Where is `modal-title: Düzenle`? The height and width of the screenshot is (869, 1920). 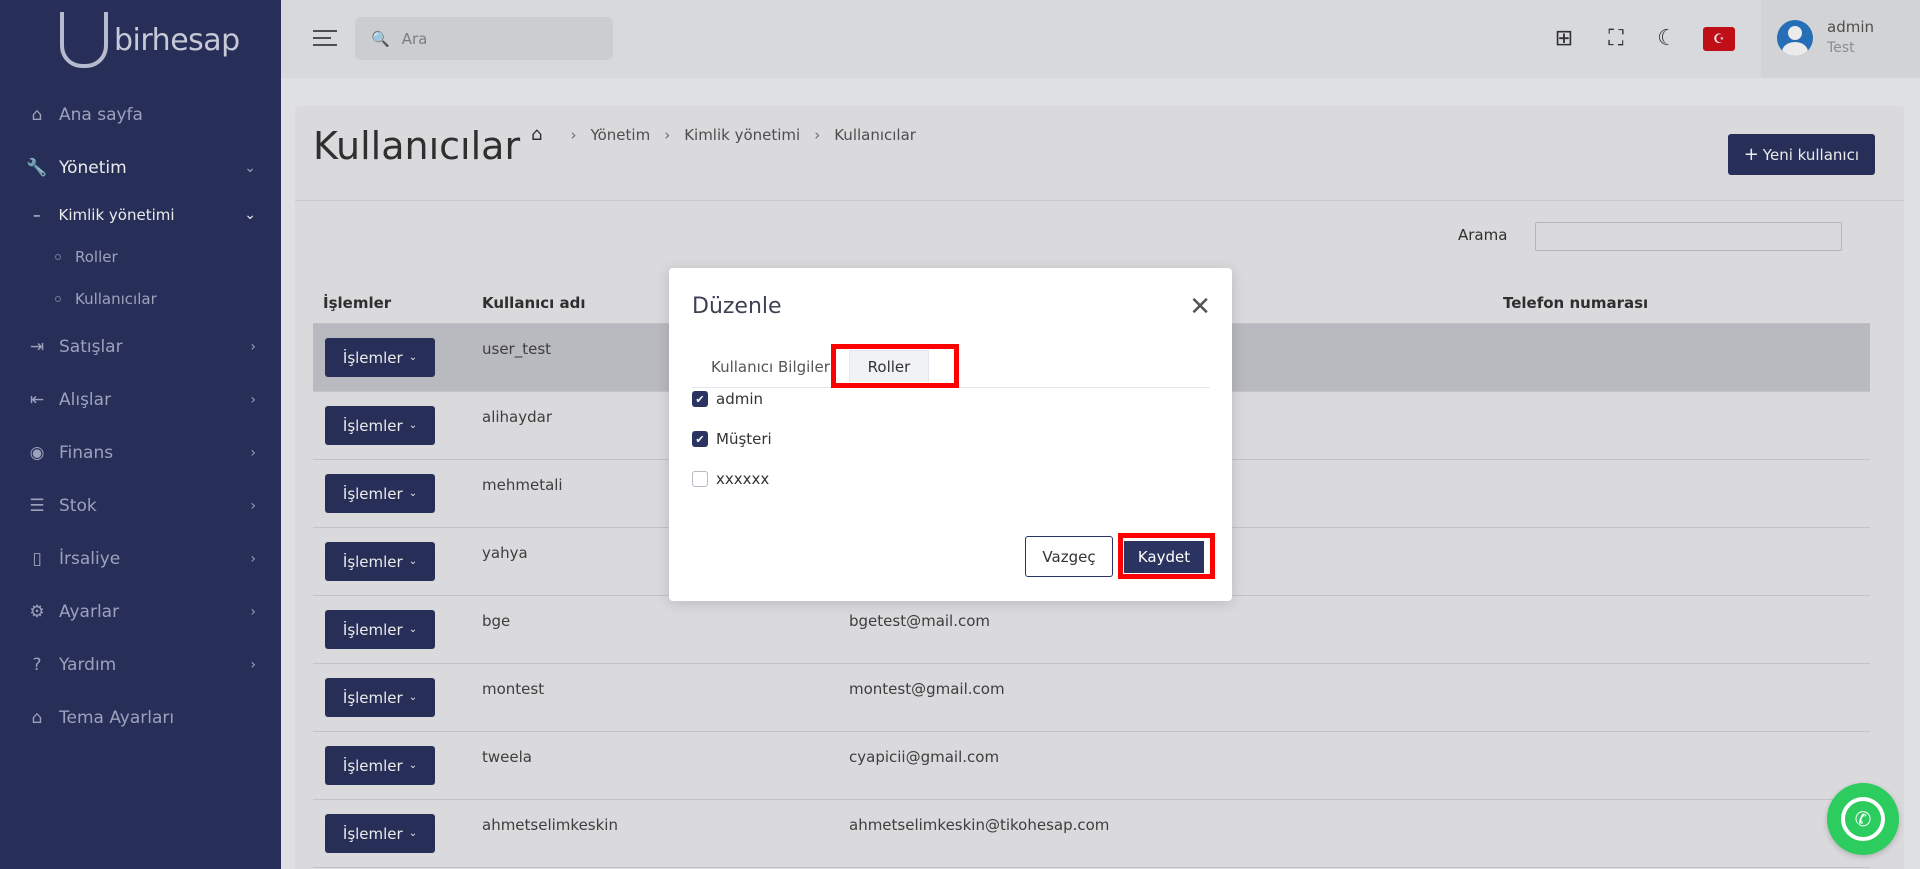 modal-title: Düzenle is located at coordinates (737, 306).